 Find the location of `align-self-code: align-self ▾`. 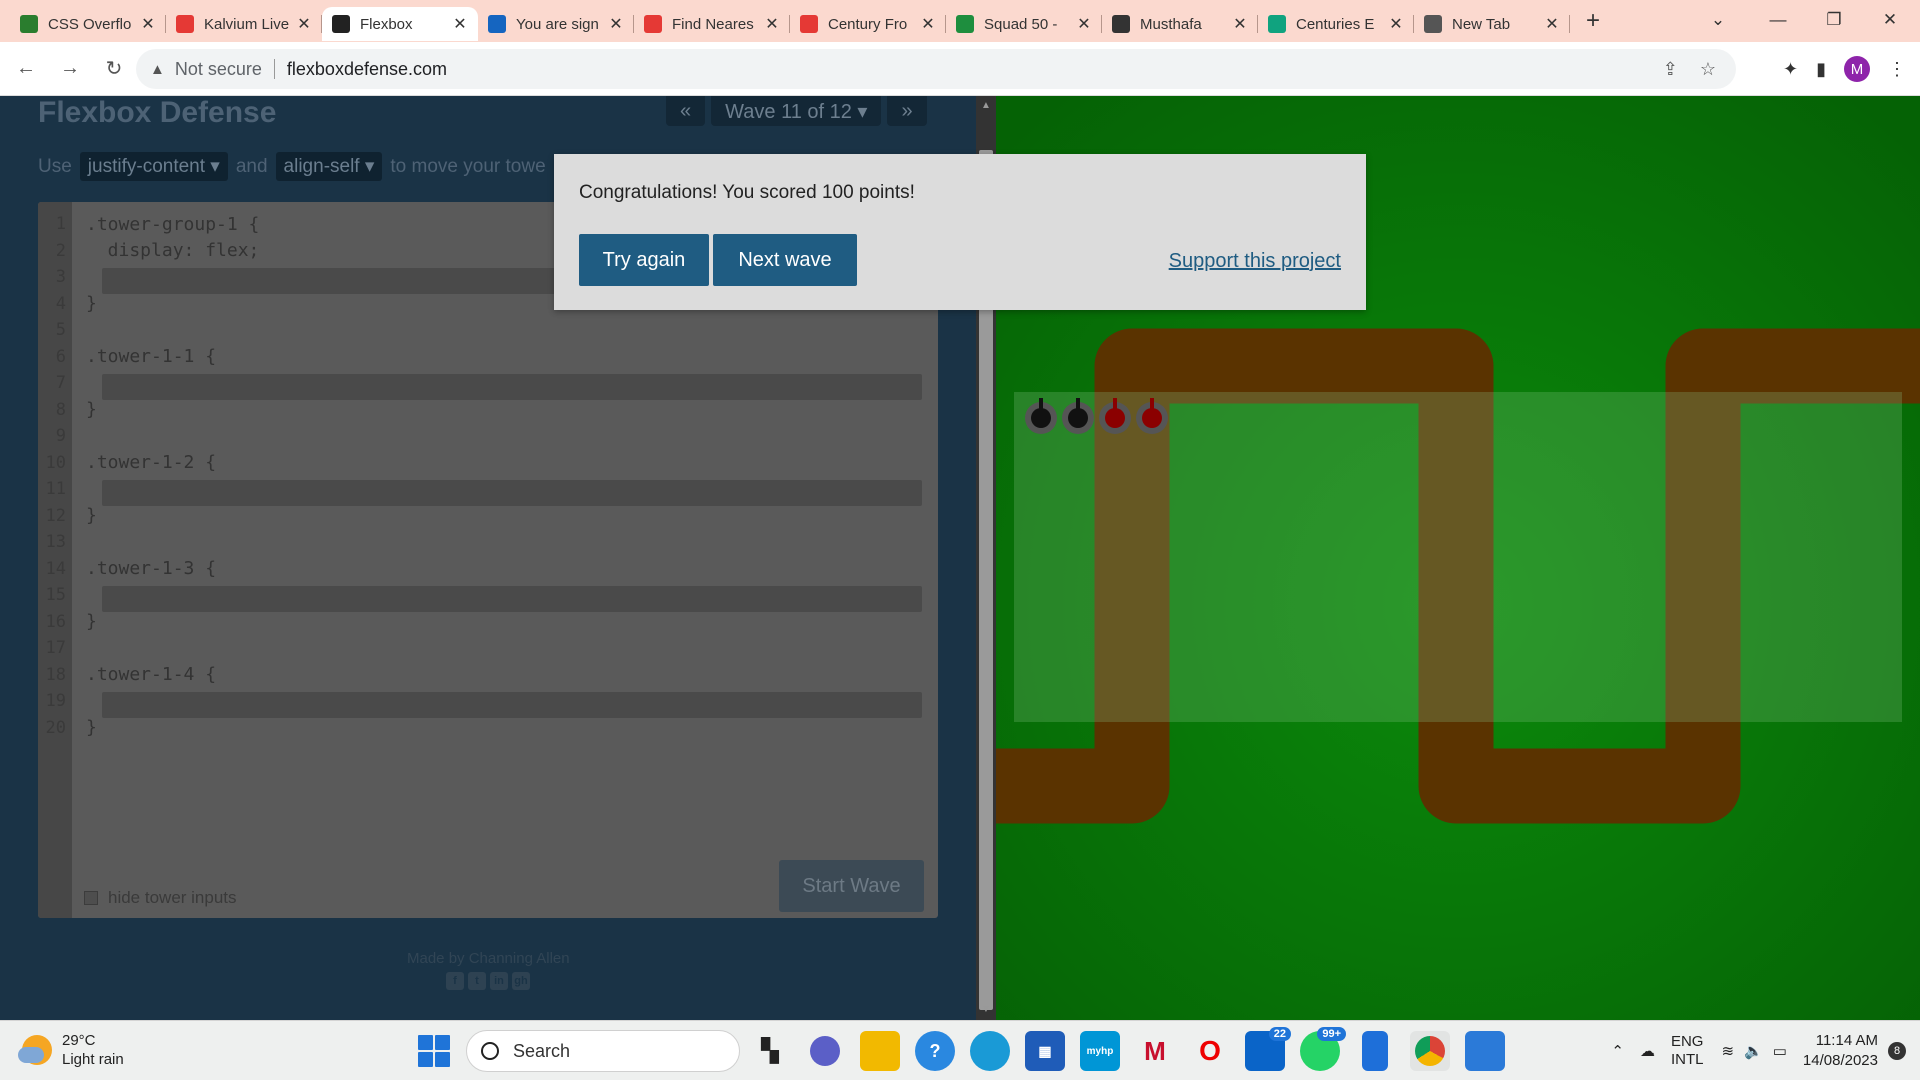

align-self-code: align-self ▾ is located at coordinates (329, 166).